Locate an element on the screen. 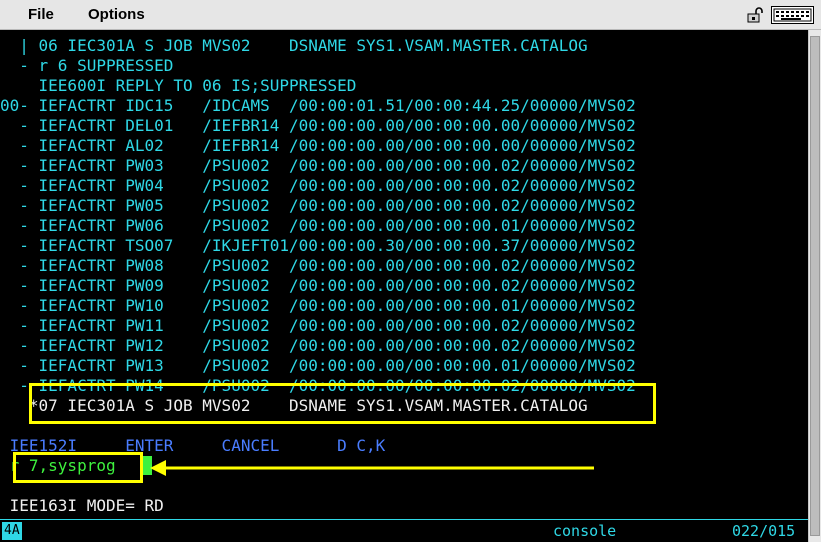 Image resolution: width=821 pixels, height=542 pixels. console-line: IEE600I REPLY TO 06 IS;SUPPRESSED is located at coordinates (178, 85).